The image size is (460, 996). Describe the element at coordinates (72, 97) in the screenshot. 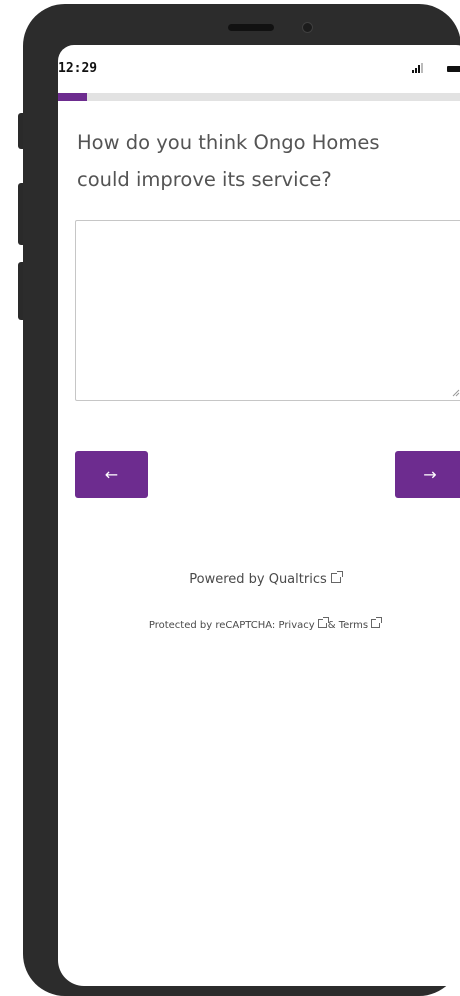

I see `survey-progress-fill` at that location.